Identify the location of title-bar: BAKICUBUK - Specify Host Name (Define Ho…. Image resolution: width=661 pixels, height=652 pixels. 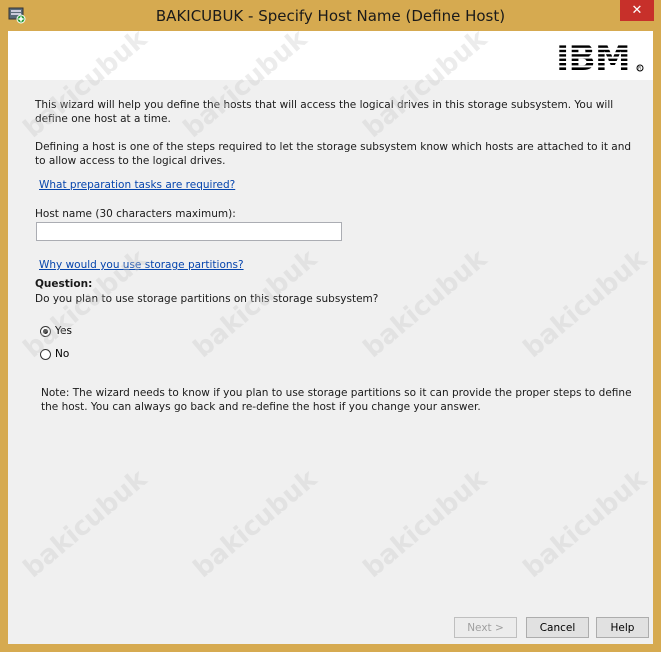
(330, 15).